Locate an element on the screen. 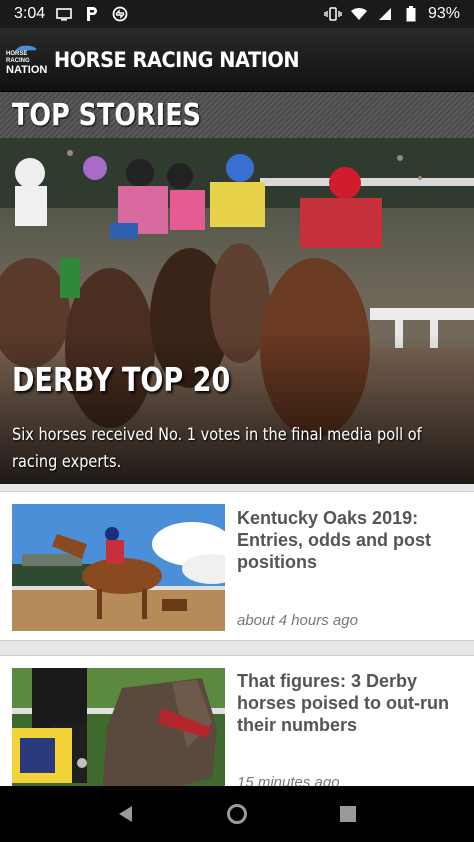 Image resolution: width=474 pixels, height=842 pixels. back-button is located at coordinates (126, 814).